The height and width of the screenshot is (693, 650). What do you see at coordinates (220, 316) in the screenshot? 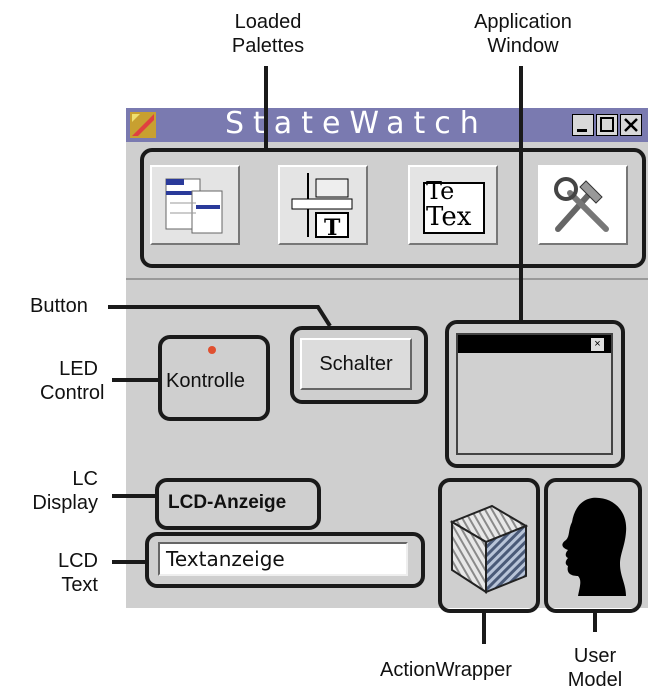
I see `leader-button` at bounding box center [220, 316].